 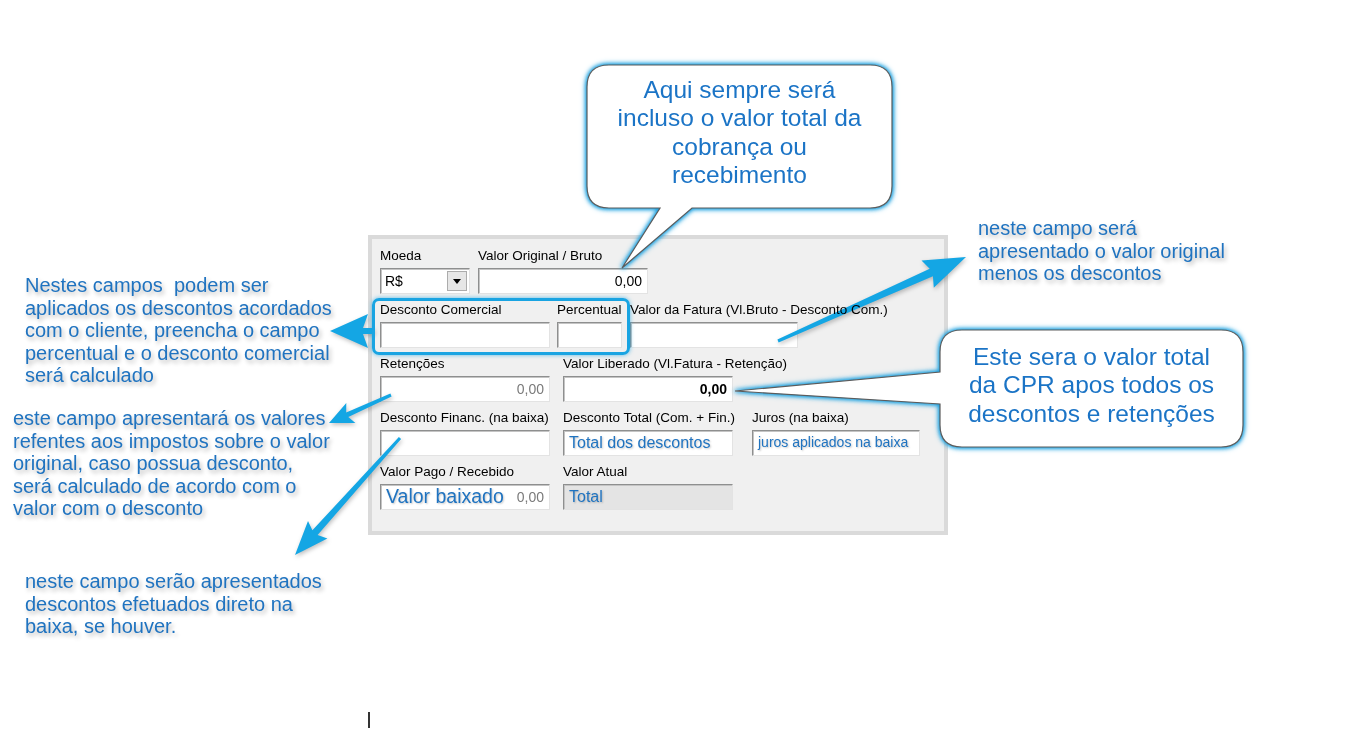 I want to click on field-label: Moeda, so click(x=401, y=256).